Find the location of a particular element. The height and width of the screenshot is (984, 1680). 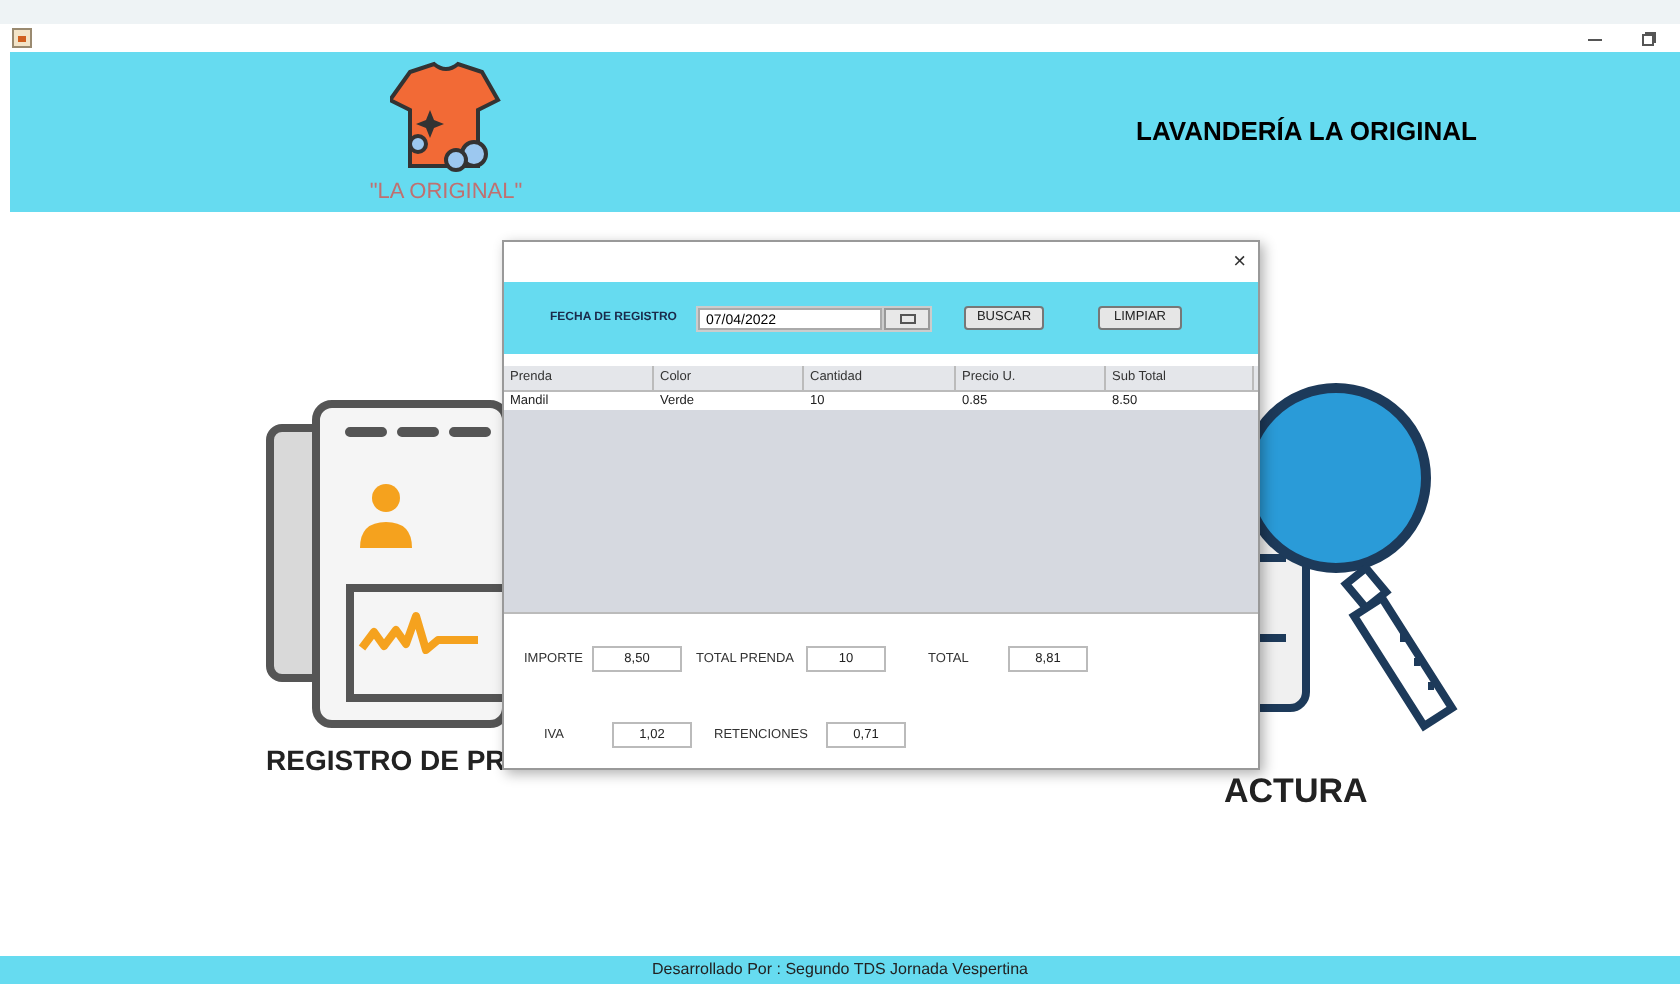

calendar-button is located at coordinates (907, 318).